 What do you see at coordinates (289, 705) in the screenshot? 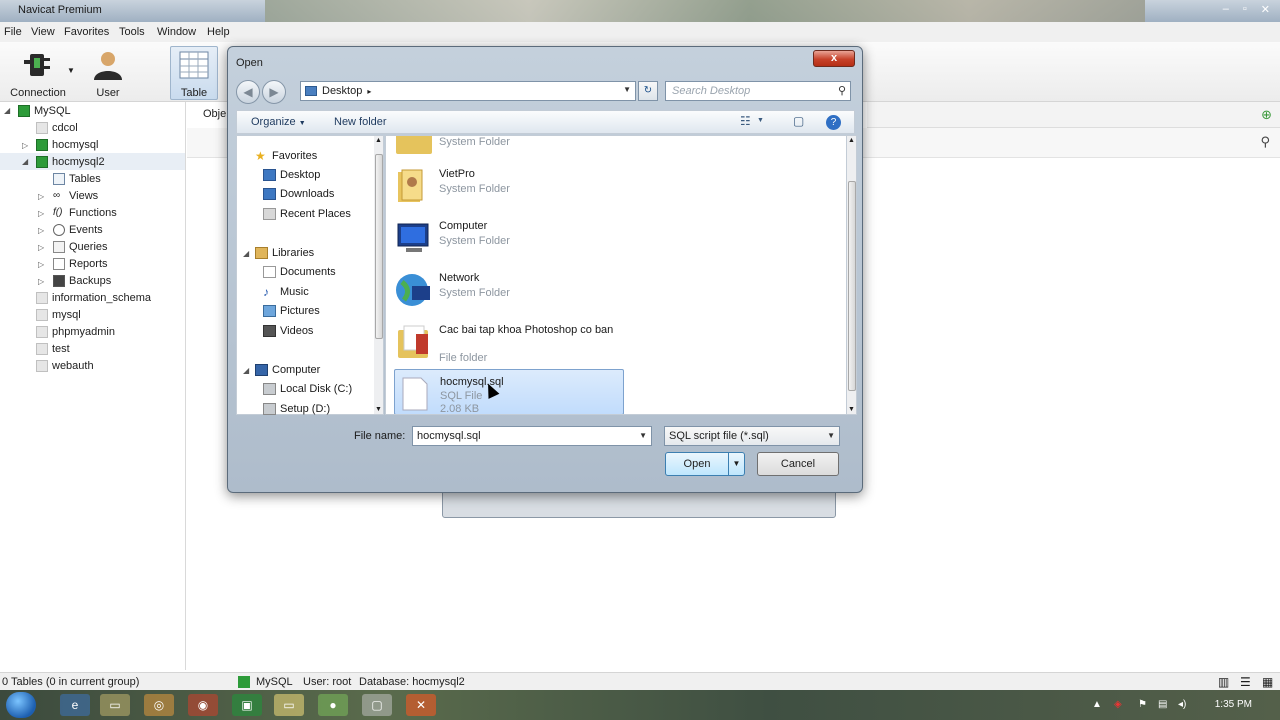
I see `folder-taskbar-icon: ▭` at bounding box center [289, 705].